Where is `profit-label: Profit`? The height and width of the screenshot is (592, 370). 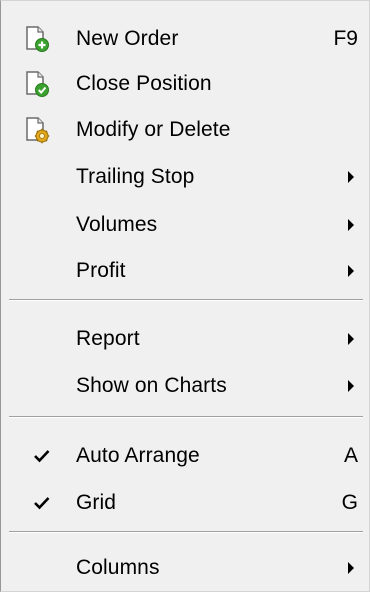 profit-label: Profit is located at coordinates (101, 270).